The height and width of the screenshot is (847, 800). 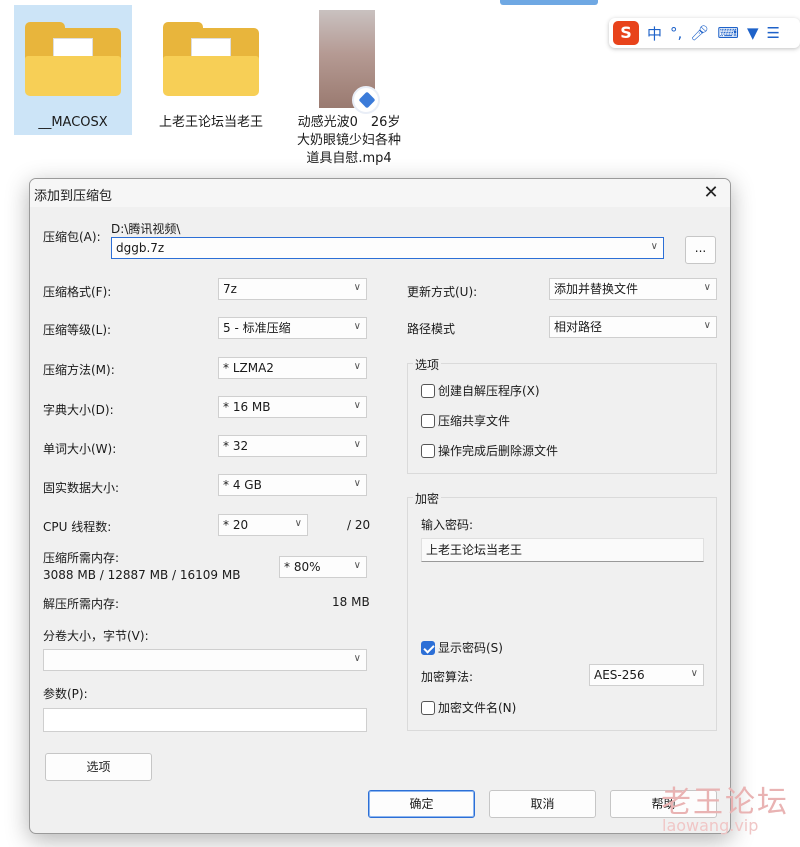 What do you see at coordinates (428, 450) in the screenshot?
I see `delete-checkbox` at bounding box center [428, 450].